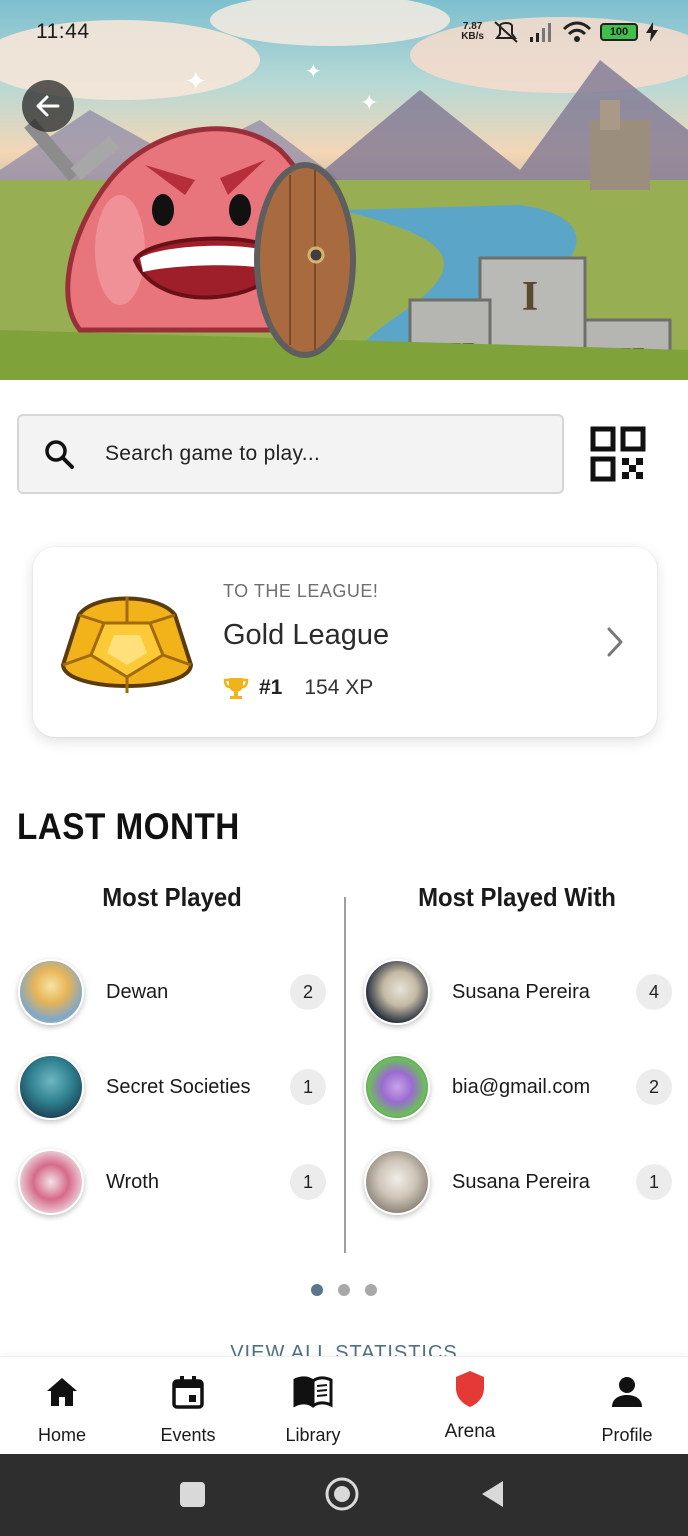  I want to click on league-eyebrow: TO THE LEAGUE!, so click(301, 591).